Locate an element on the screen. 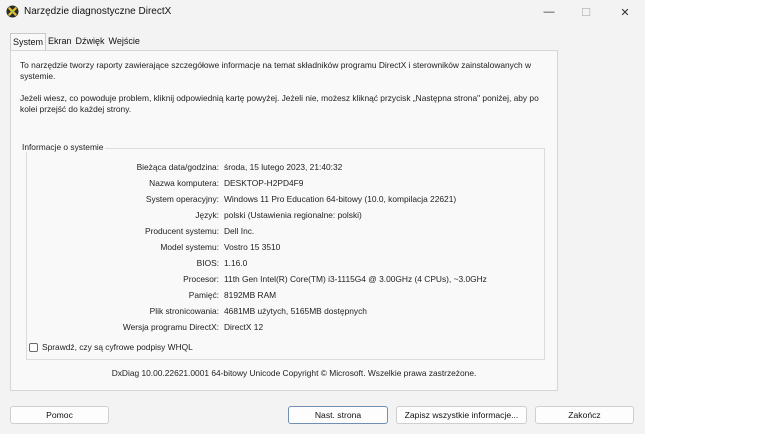 This screenshot has height=434, width=768. title-bar: Narzędzie diagnostyczne DirectX — ☐ ✕ is located at coordinates (322, 12).